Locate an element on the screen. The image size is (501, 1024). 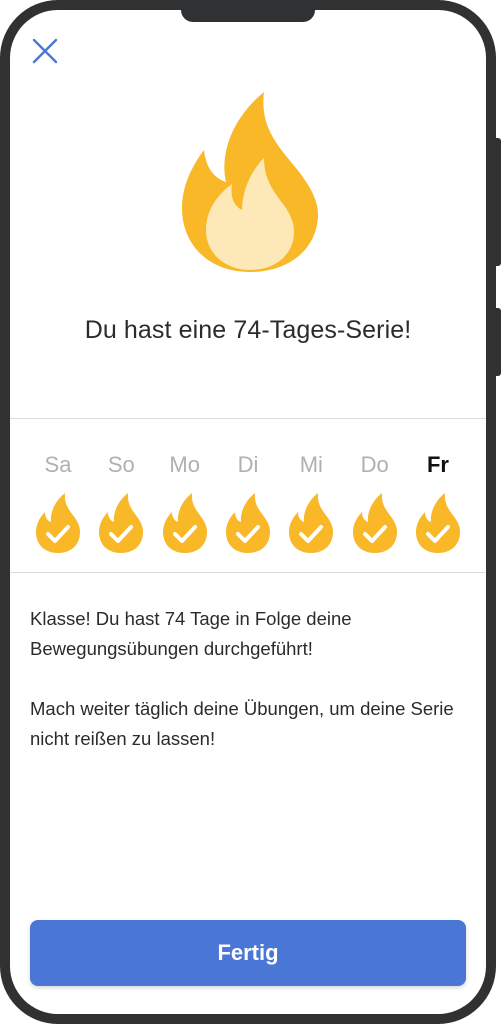
close-icon is located at coordinates (45, 51).